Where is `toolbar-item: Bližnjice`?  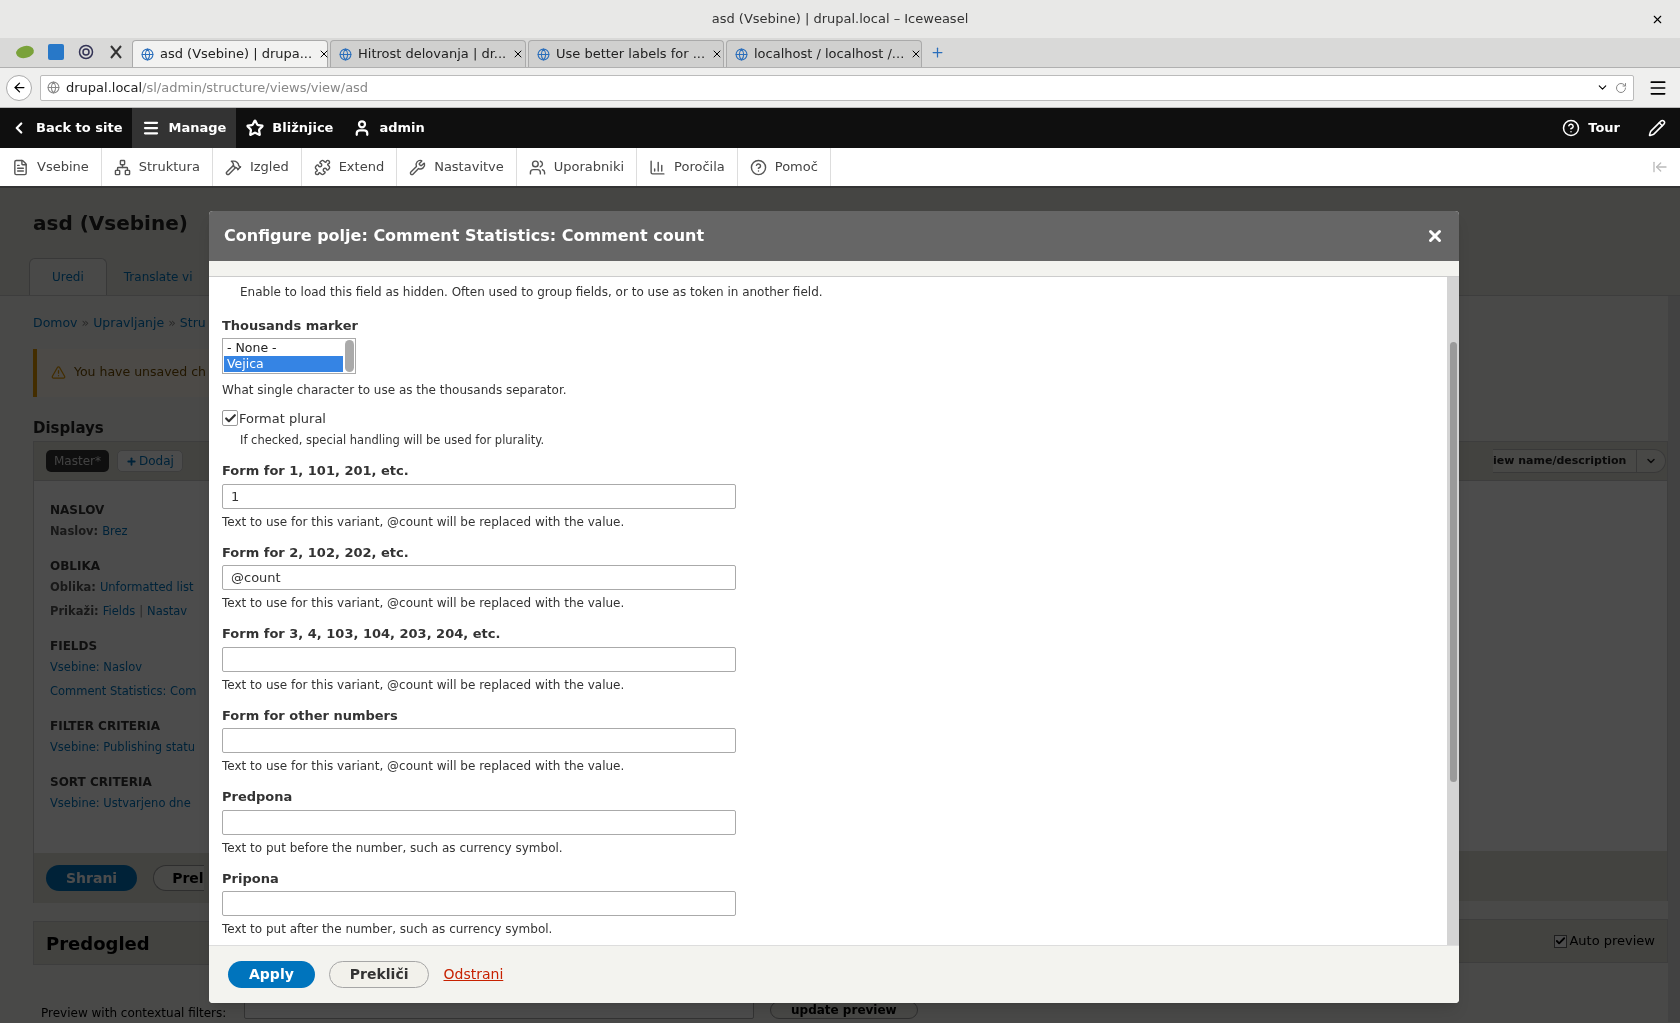 toolbar-item: Bližnjice is located at coordinates (290, 128).